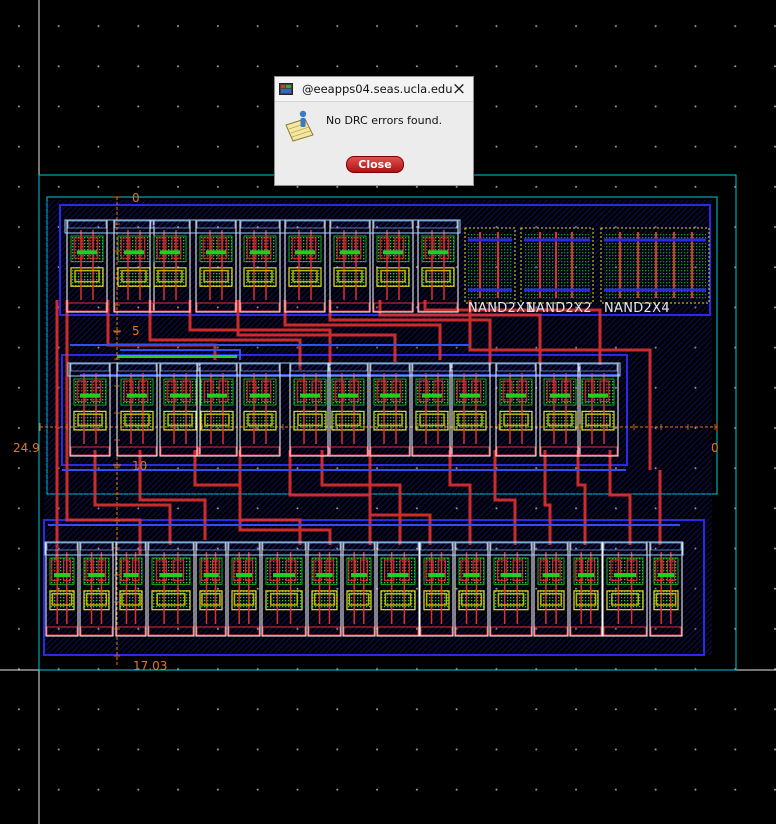 The image size is (776, 824). Describe the element at coordinates (637, 308) in the screenshot. I see `cell-name-nand2x4: NAND2X4` at that location.